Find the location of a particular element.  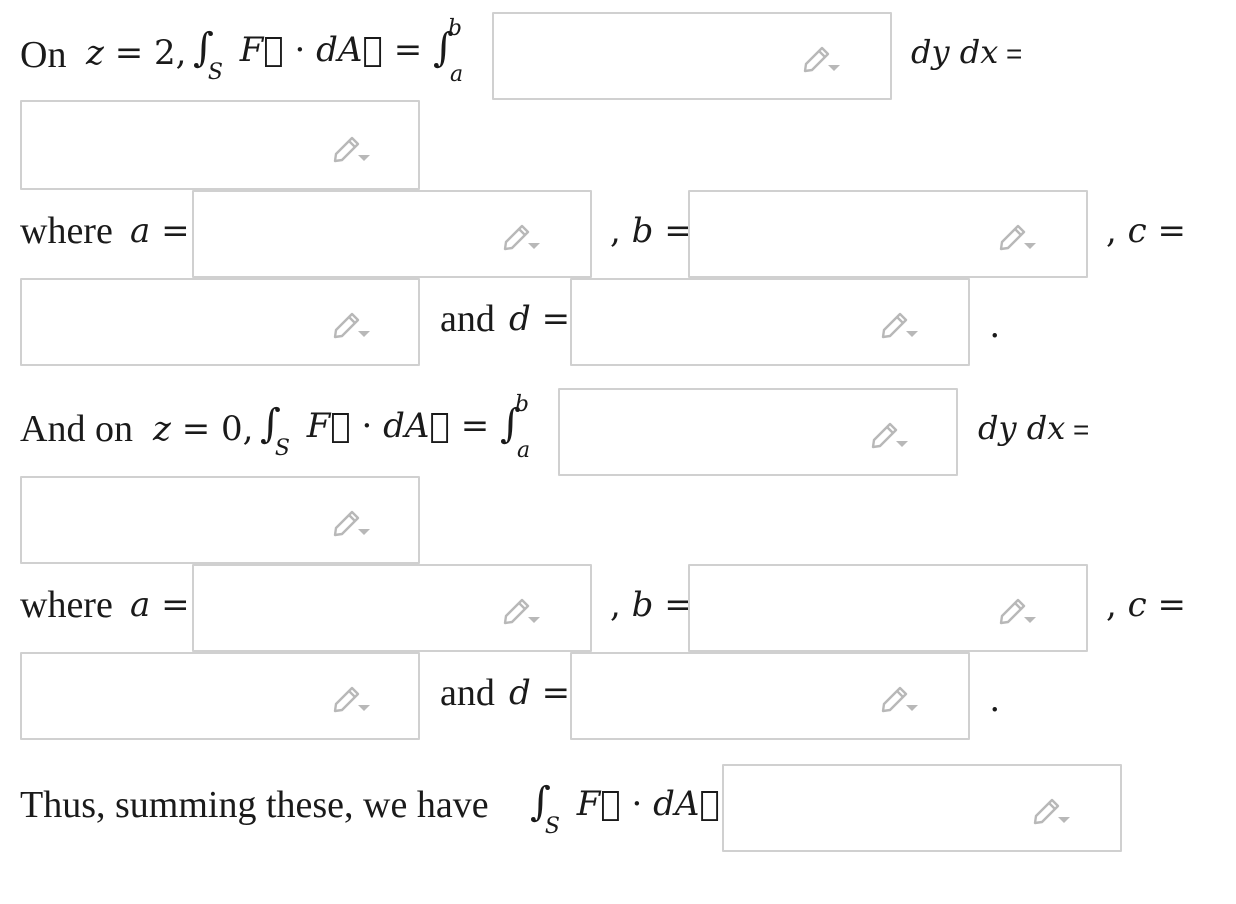

total-flux-input is located at coordinates (922, 808).